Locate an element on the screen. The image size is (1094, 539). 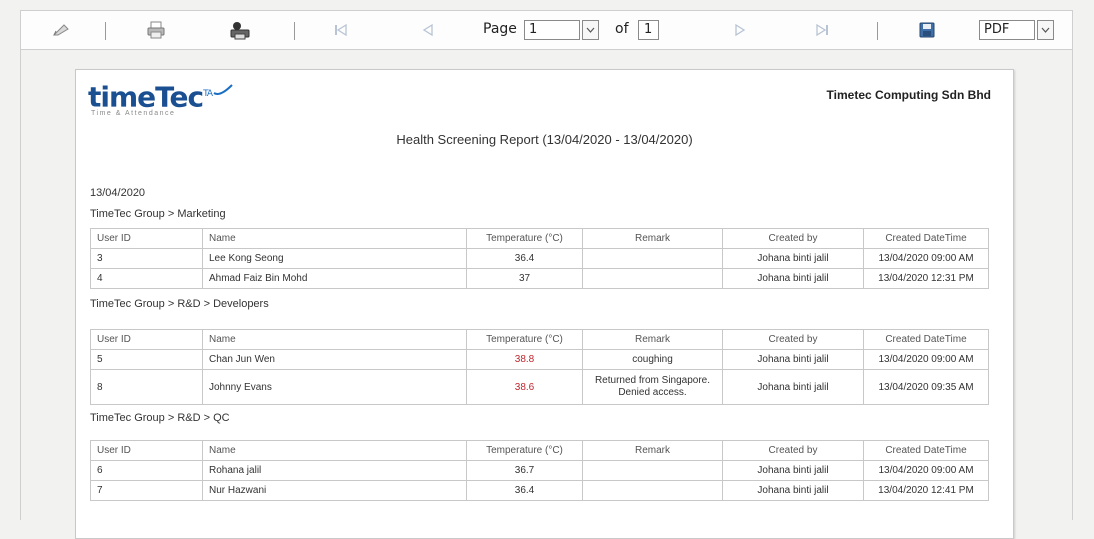
cell-name: Rohana jalil is located at coordinates (334, 470).